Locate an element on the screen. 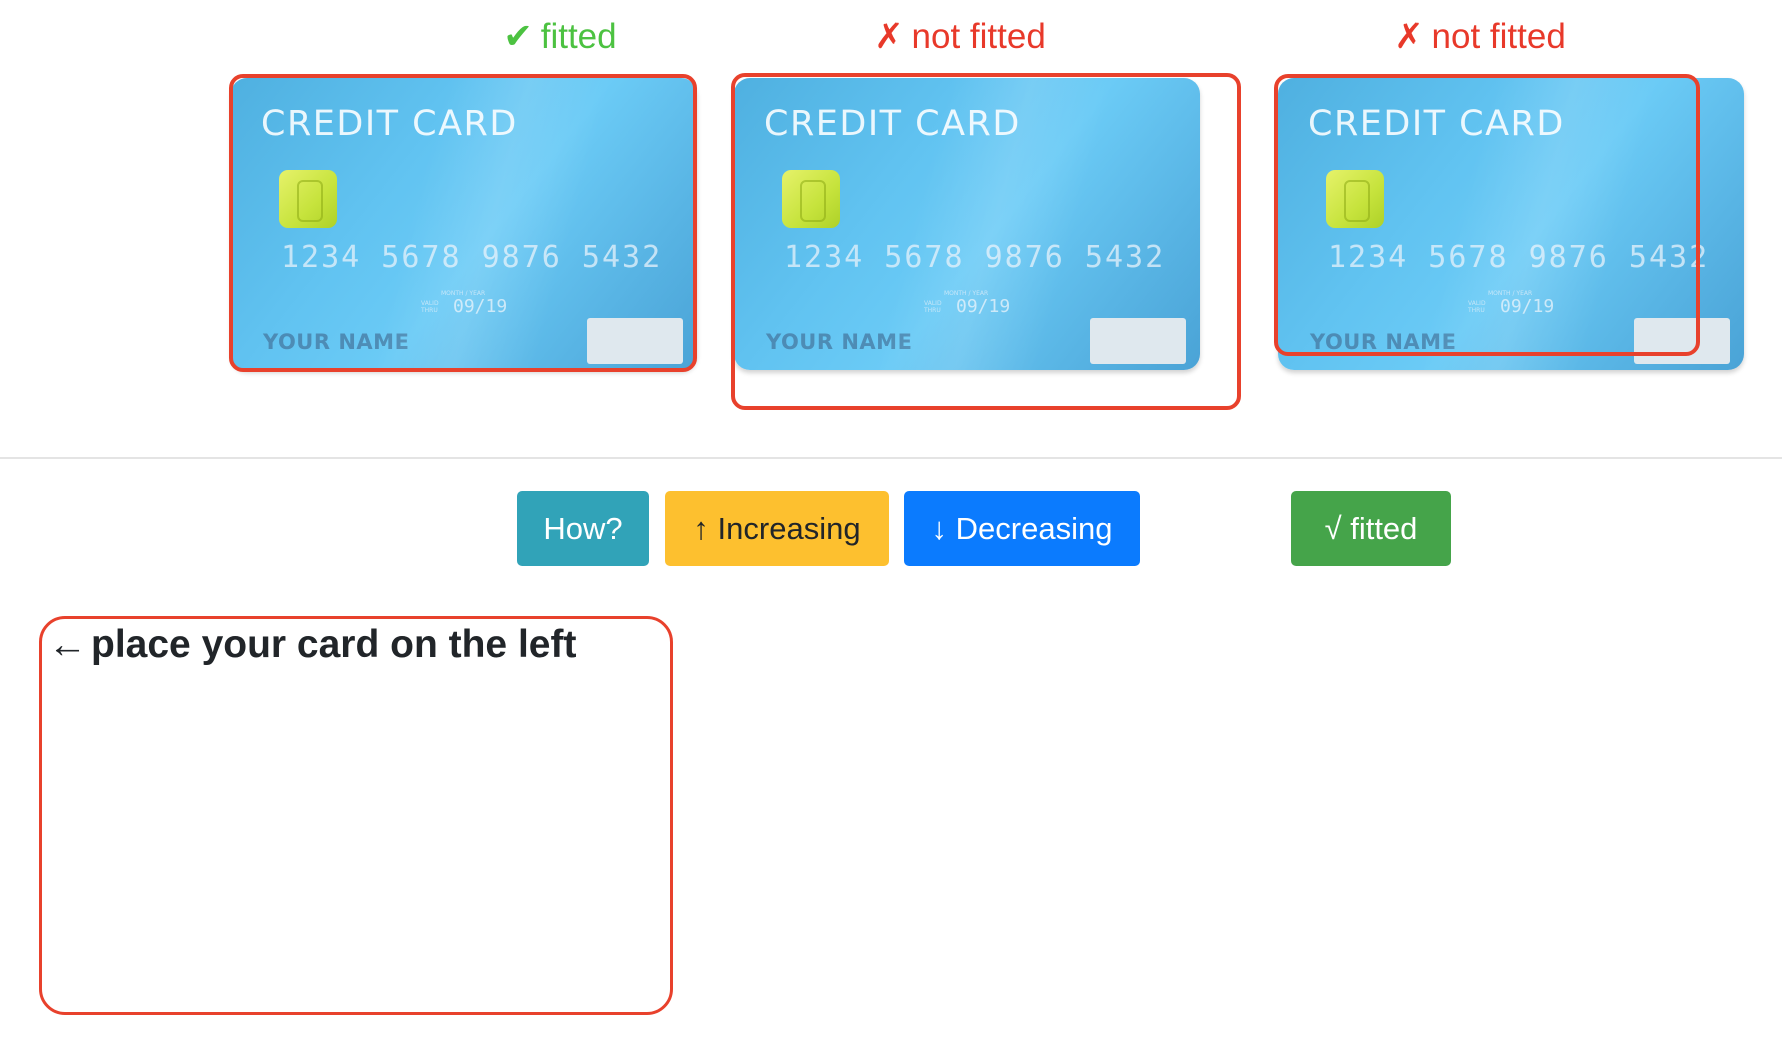  decreasing-button: ↓ Decreasing is located at coordinates (1022, 528).